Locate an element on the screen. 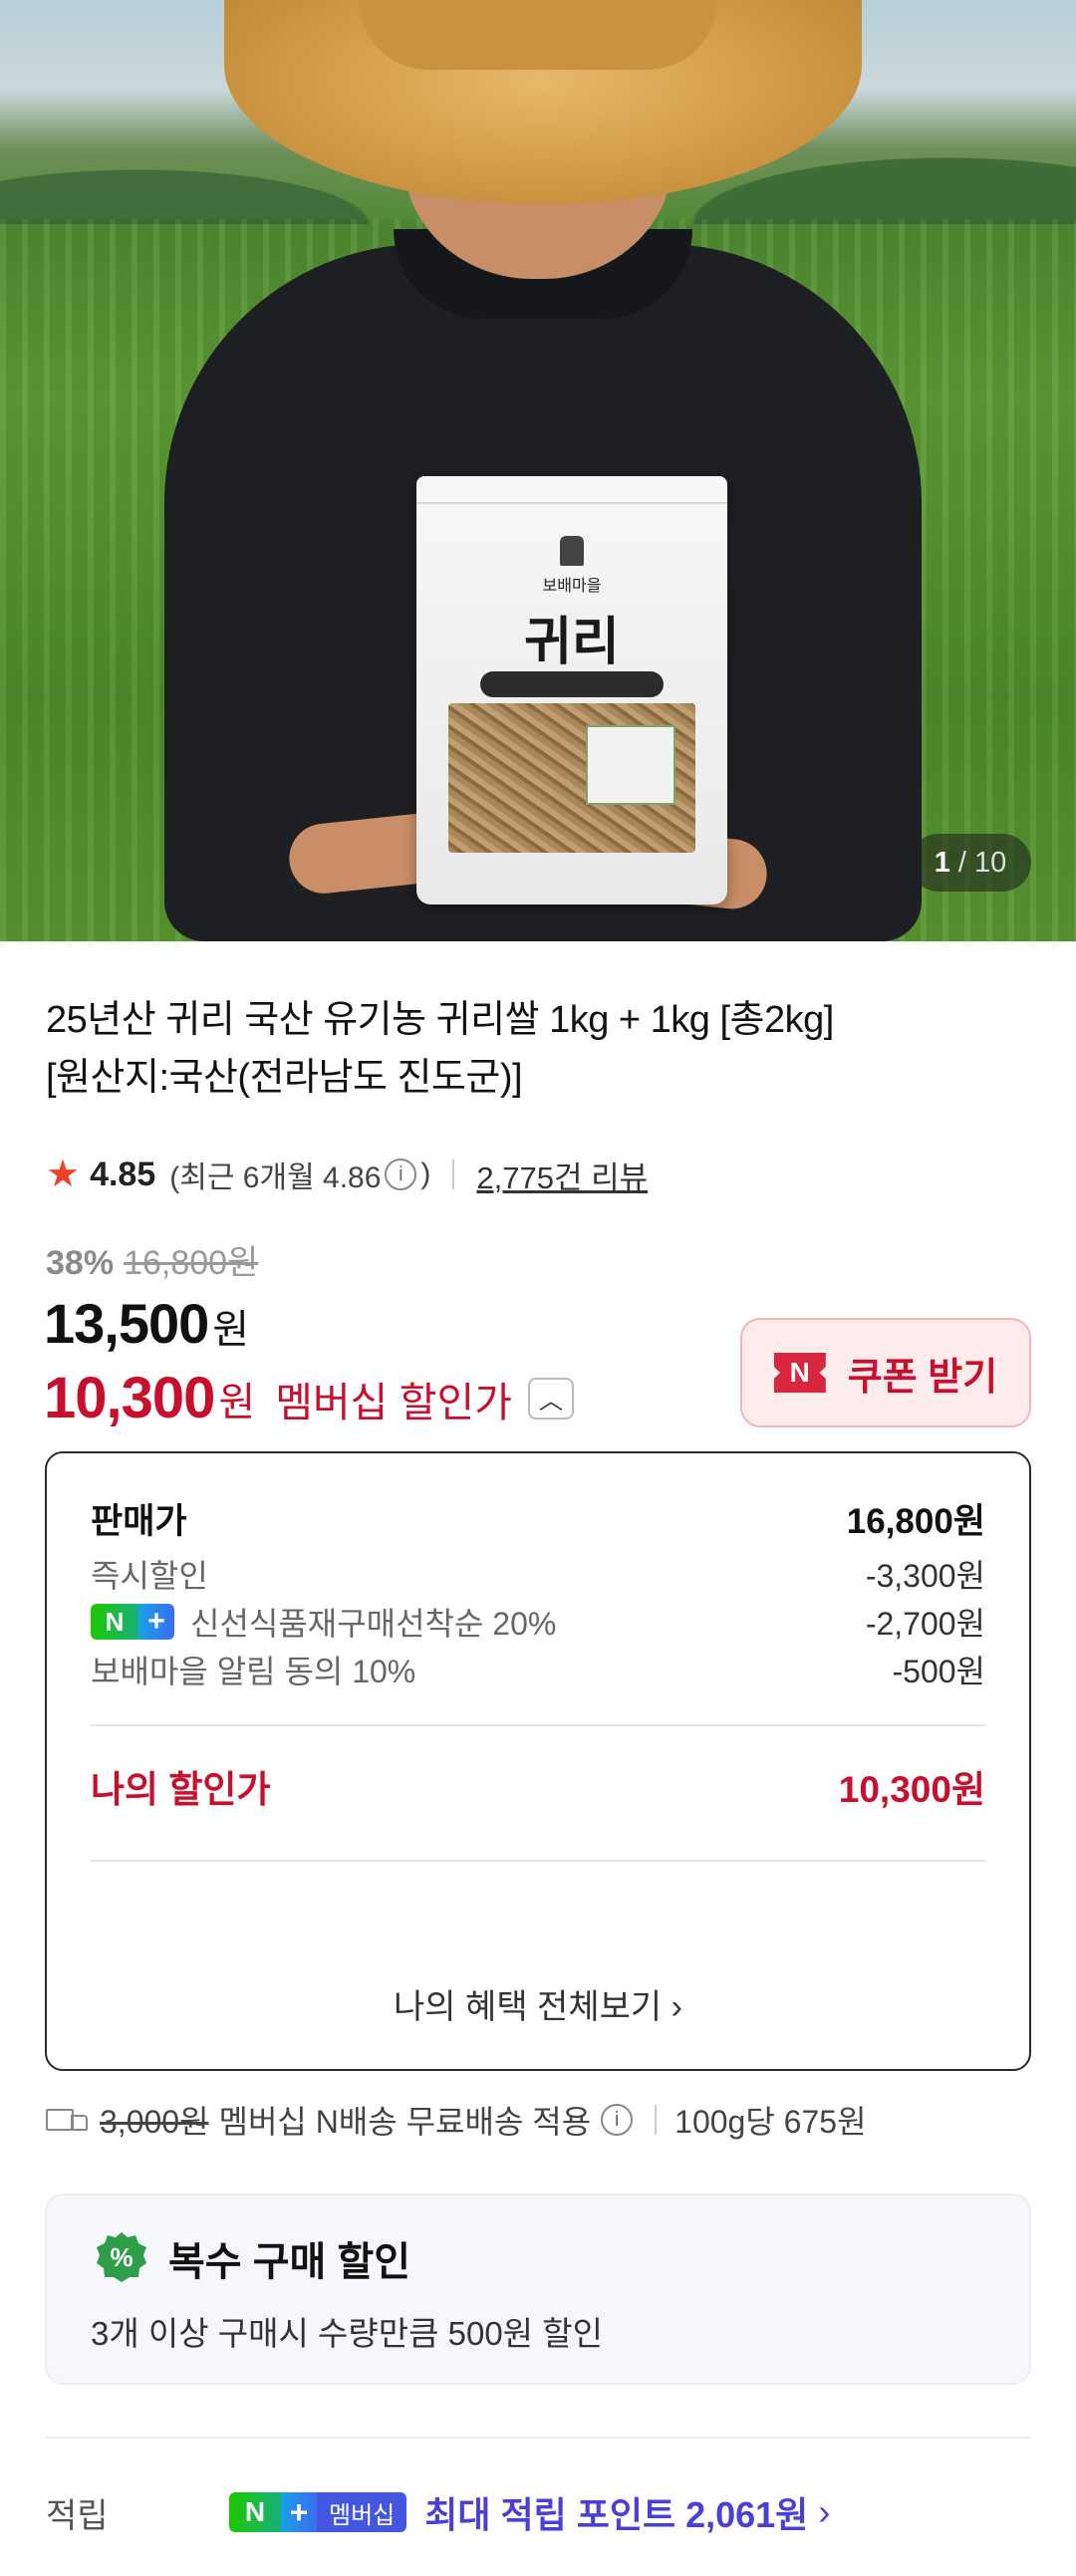 This screenshot has width=1076, height=2576. breakdown-value: -2,700원 is located at coordinates (925, 1624).